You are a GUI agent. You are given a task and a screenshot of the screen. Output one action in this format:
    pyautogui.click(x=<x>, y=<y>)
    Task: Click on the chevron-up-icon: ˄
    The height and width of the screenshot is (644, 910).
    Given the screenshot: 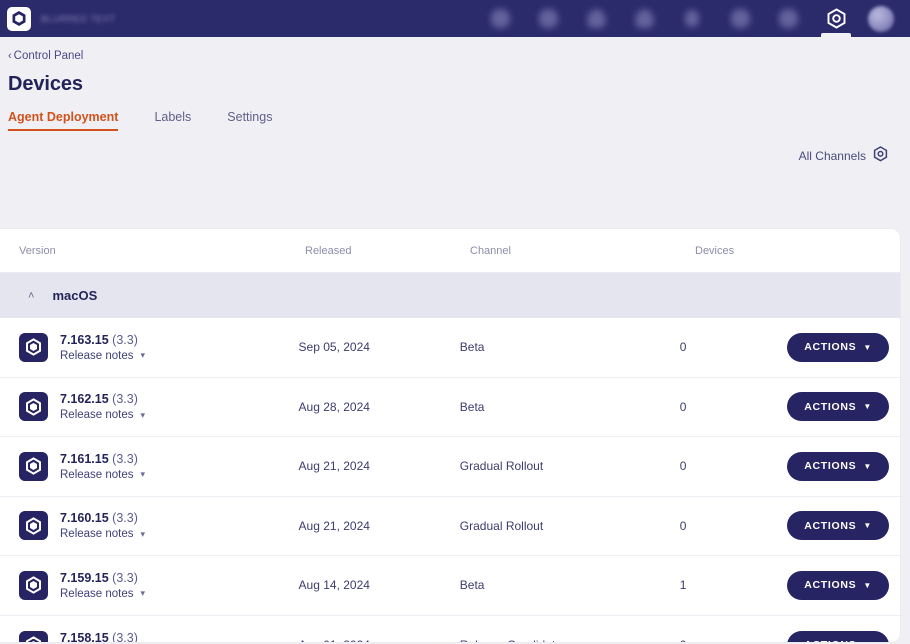 What is the action you would take?
    pyautogui.click(x=31, y=296)
    